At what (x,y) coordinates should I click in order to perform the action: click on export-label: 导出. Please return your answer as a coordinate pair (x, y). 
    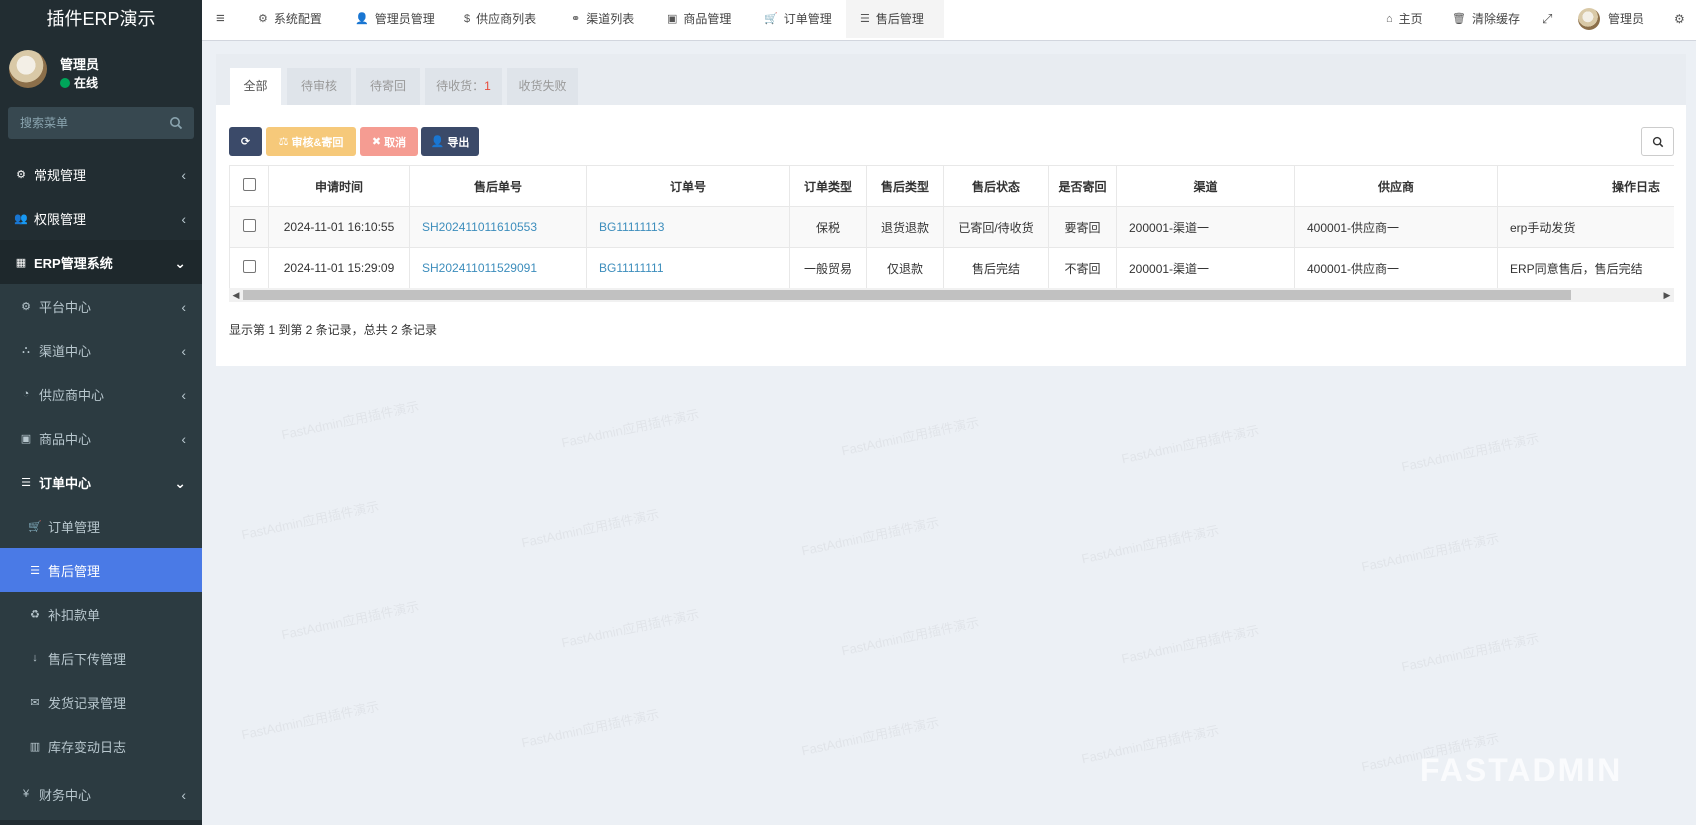
    Looking at the image, I should click on (458, 142).